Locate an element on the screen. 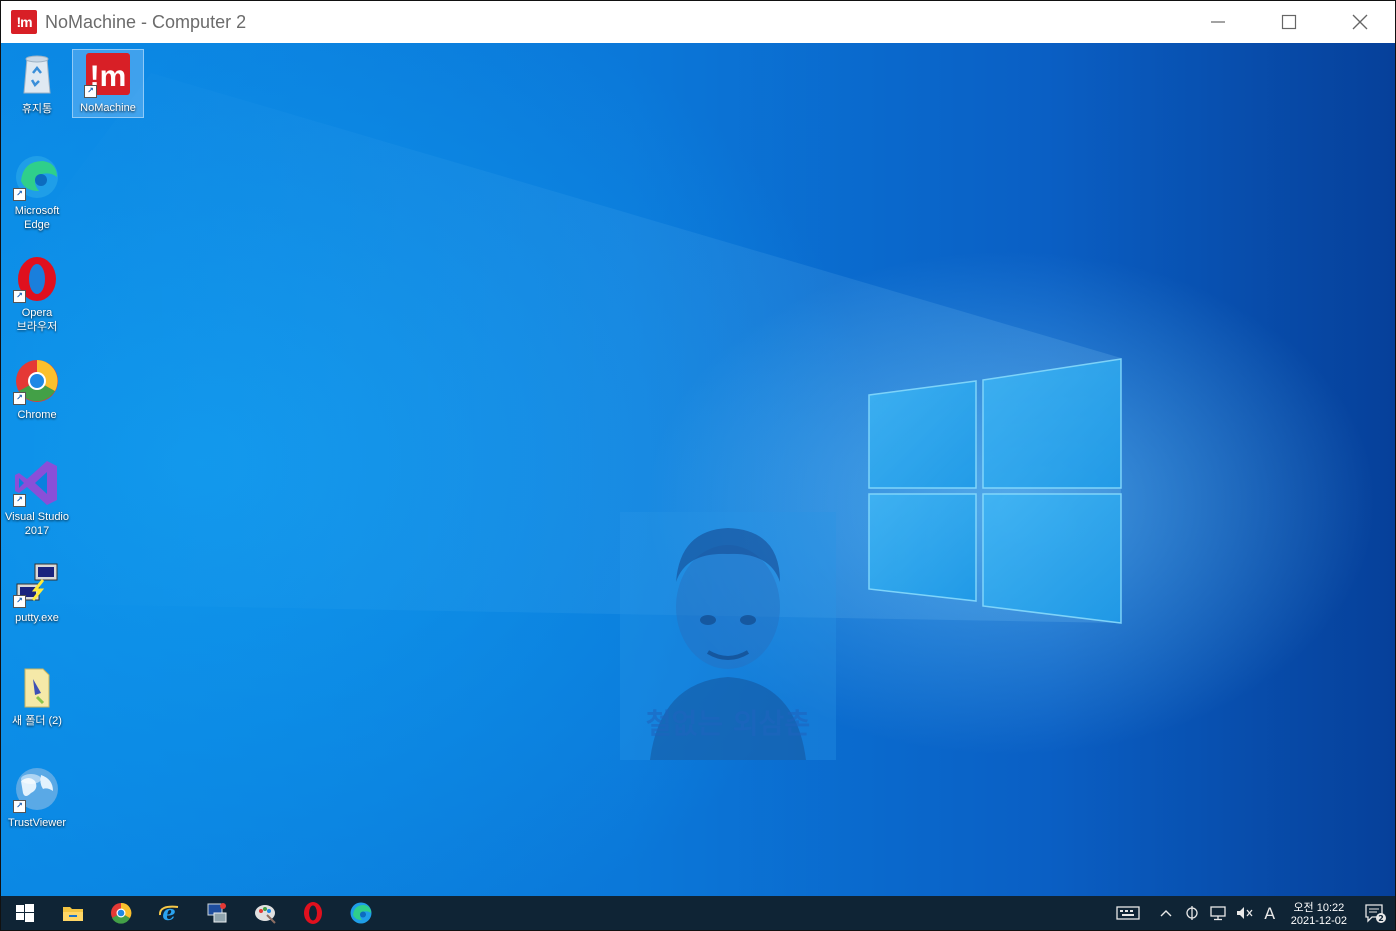 The width and height of the screenshot is (1396, 931). close-button is located at coordinates (1359, 22).